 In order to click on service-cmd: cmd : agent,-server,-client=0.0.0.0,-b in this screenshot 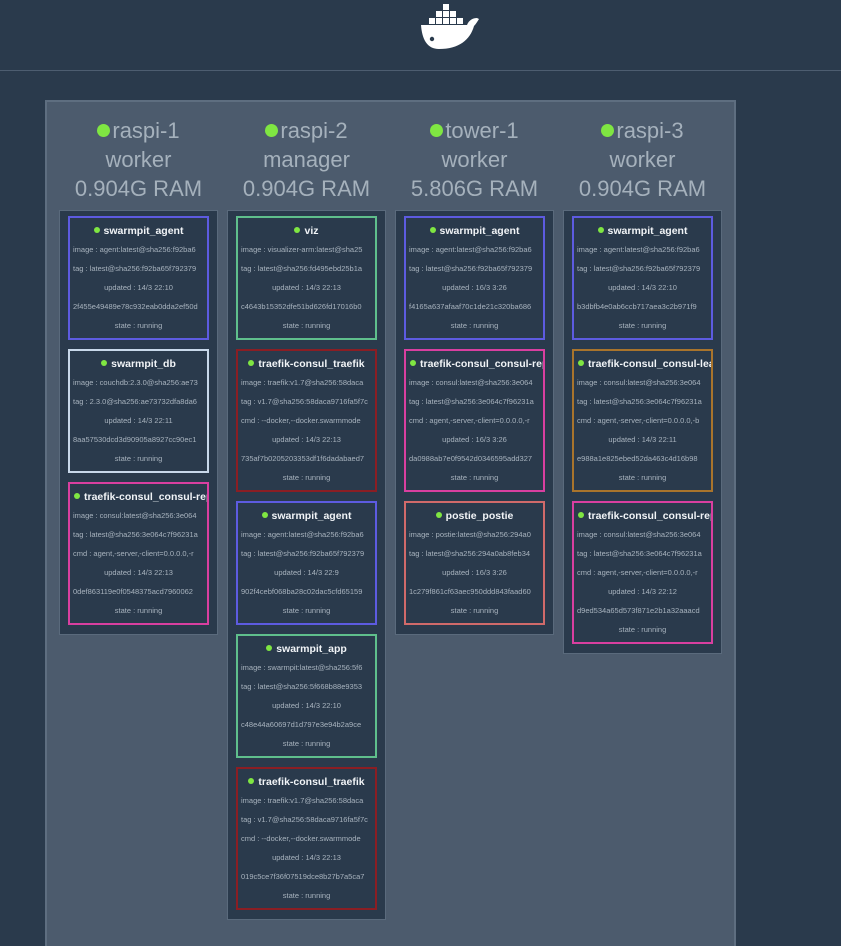, I will do `click(638, 420)`.